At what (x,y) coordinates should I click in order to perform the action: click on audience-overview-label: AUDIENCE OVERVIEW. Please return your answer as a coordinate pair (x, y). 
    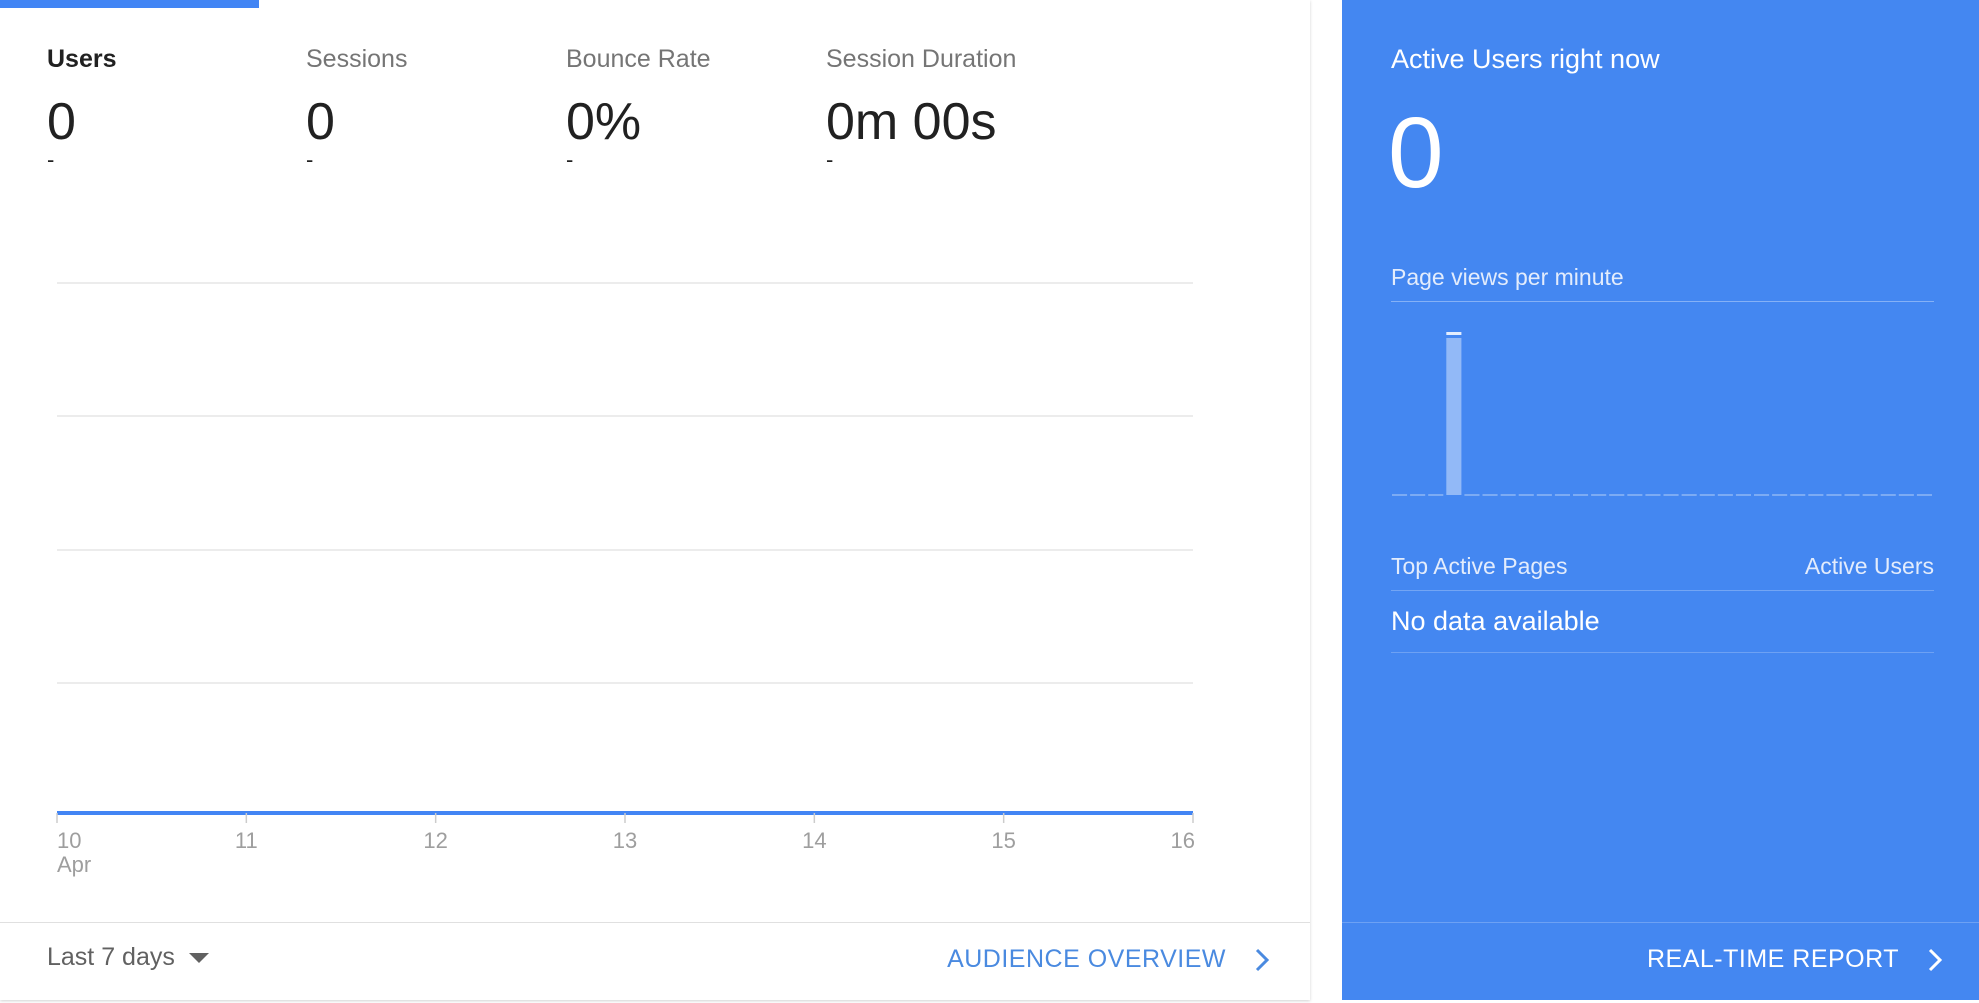
    Looking at the image, I should click on (1086, 959).